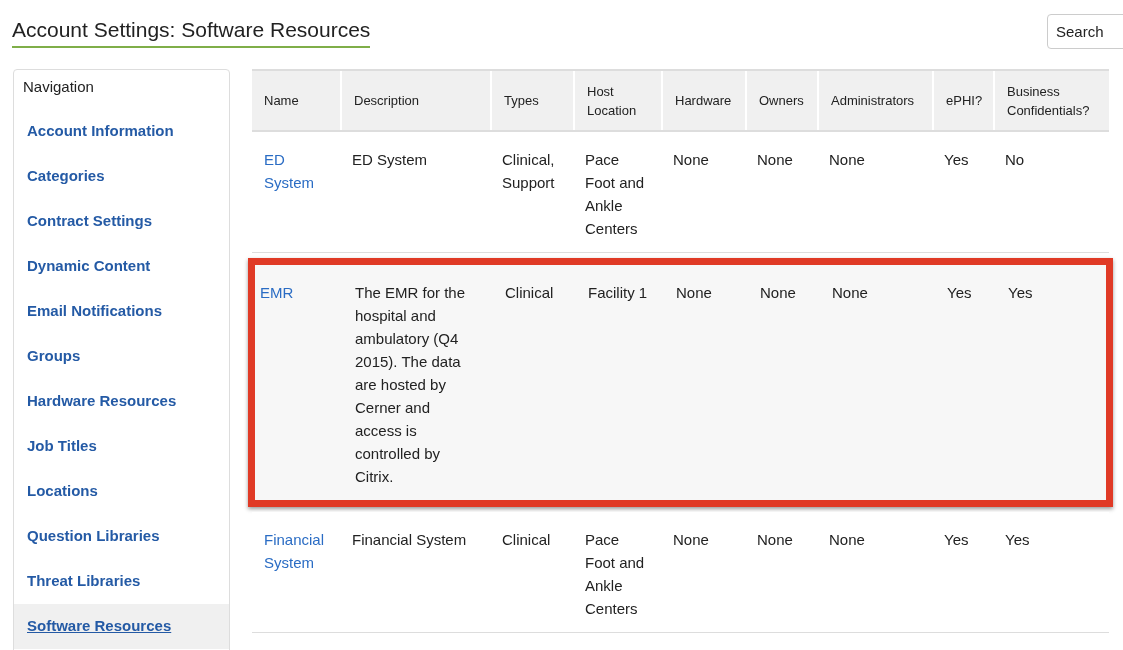  Describe the element at coordinates (873, 101) in the screenshot. I see `column-header: Administrators` at that location.